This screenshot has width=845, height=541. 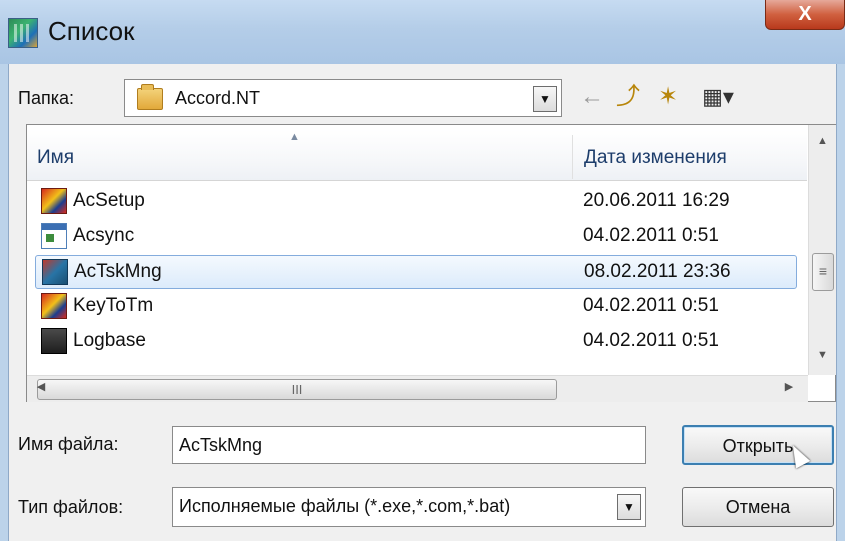 What do you see at coordinates (71, 507) in the screenshot?
I see `filetype-label: Тип файлов:` at bounding box center [71, 507].